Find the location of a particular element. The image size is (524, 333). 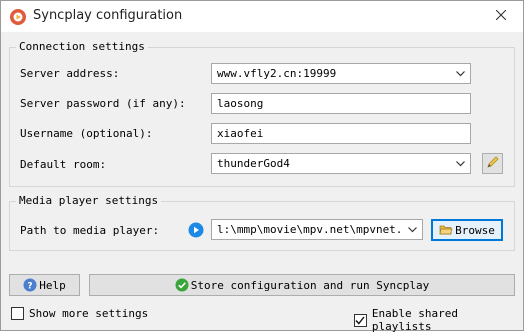

default-room-label: Default room: is located at coordinates (63, 164).